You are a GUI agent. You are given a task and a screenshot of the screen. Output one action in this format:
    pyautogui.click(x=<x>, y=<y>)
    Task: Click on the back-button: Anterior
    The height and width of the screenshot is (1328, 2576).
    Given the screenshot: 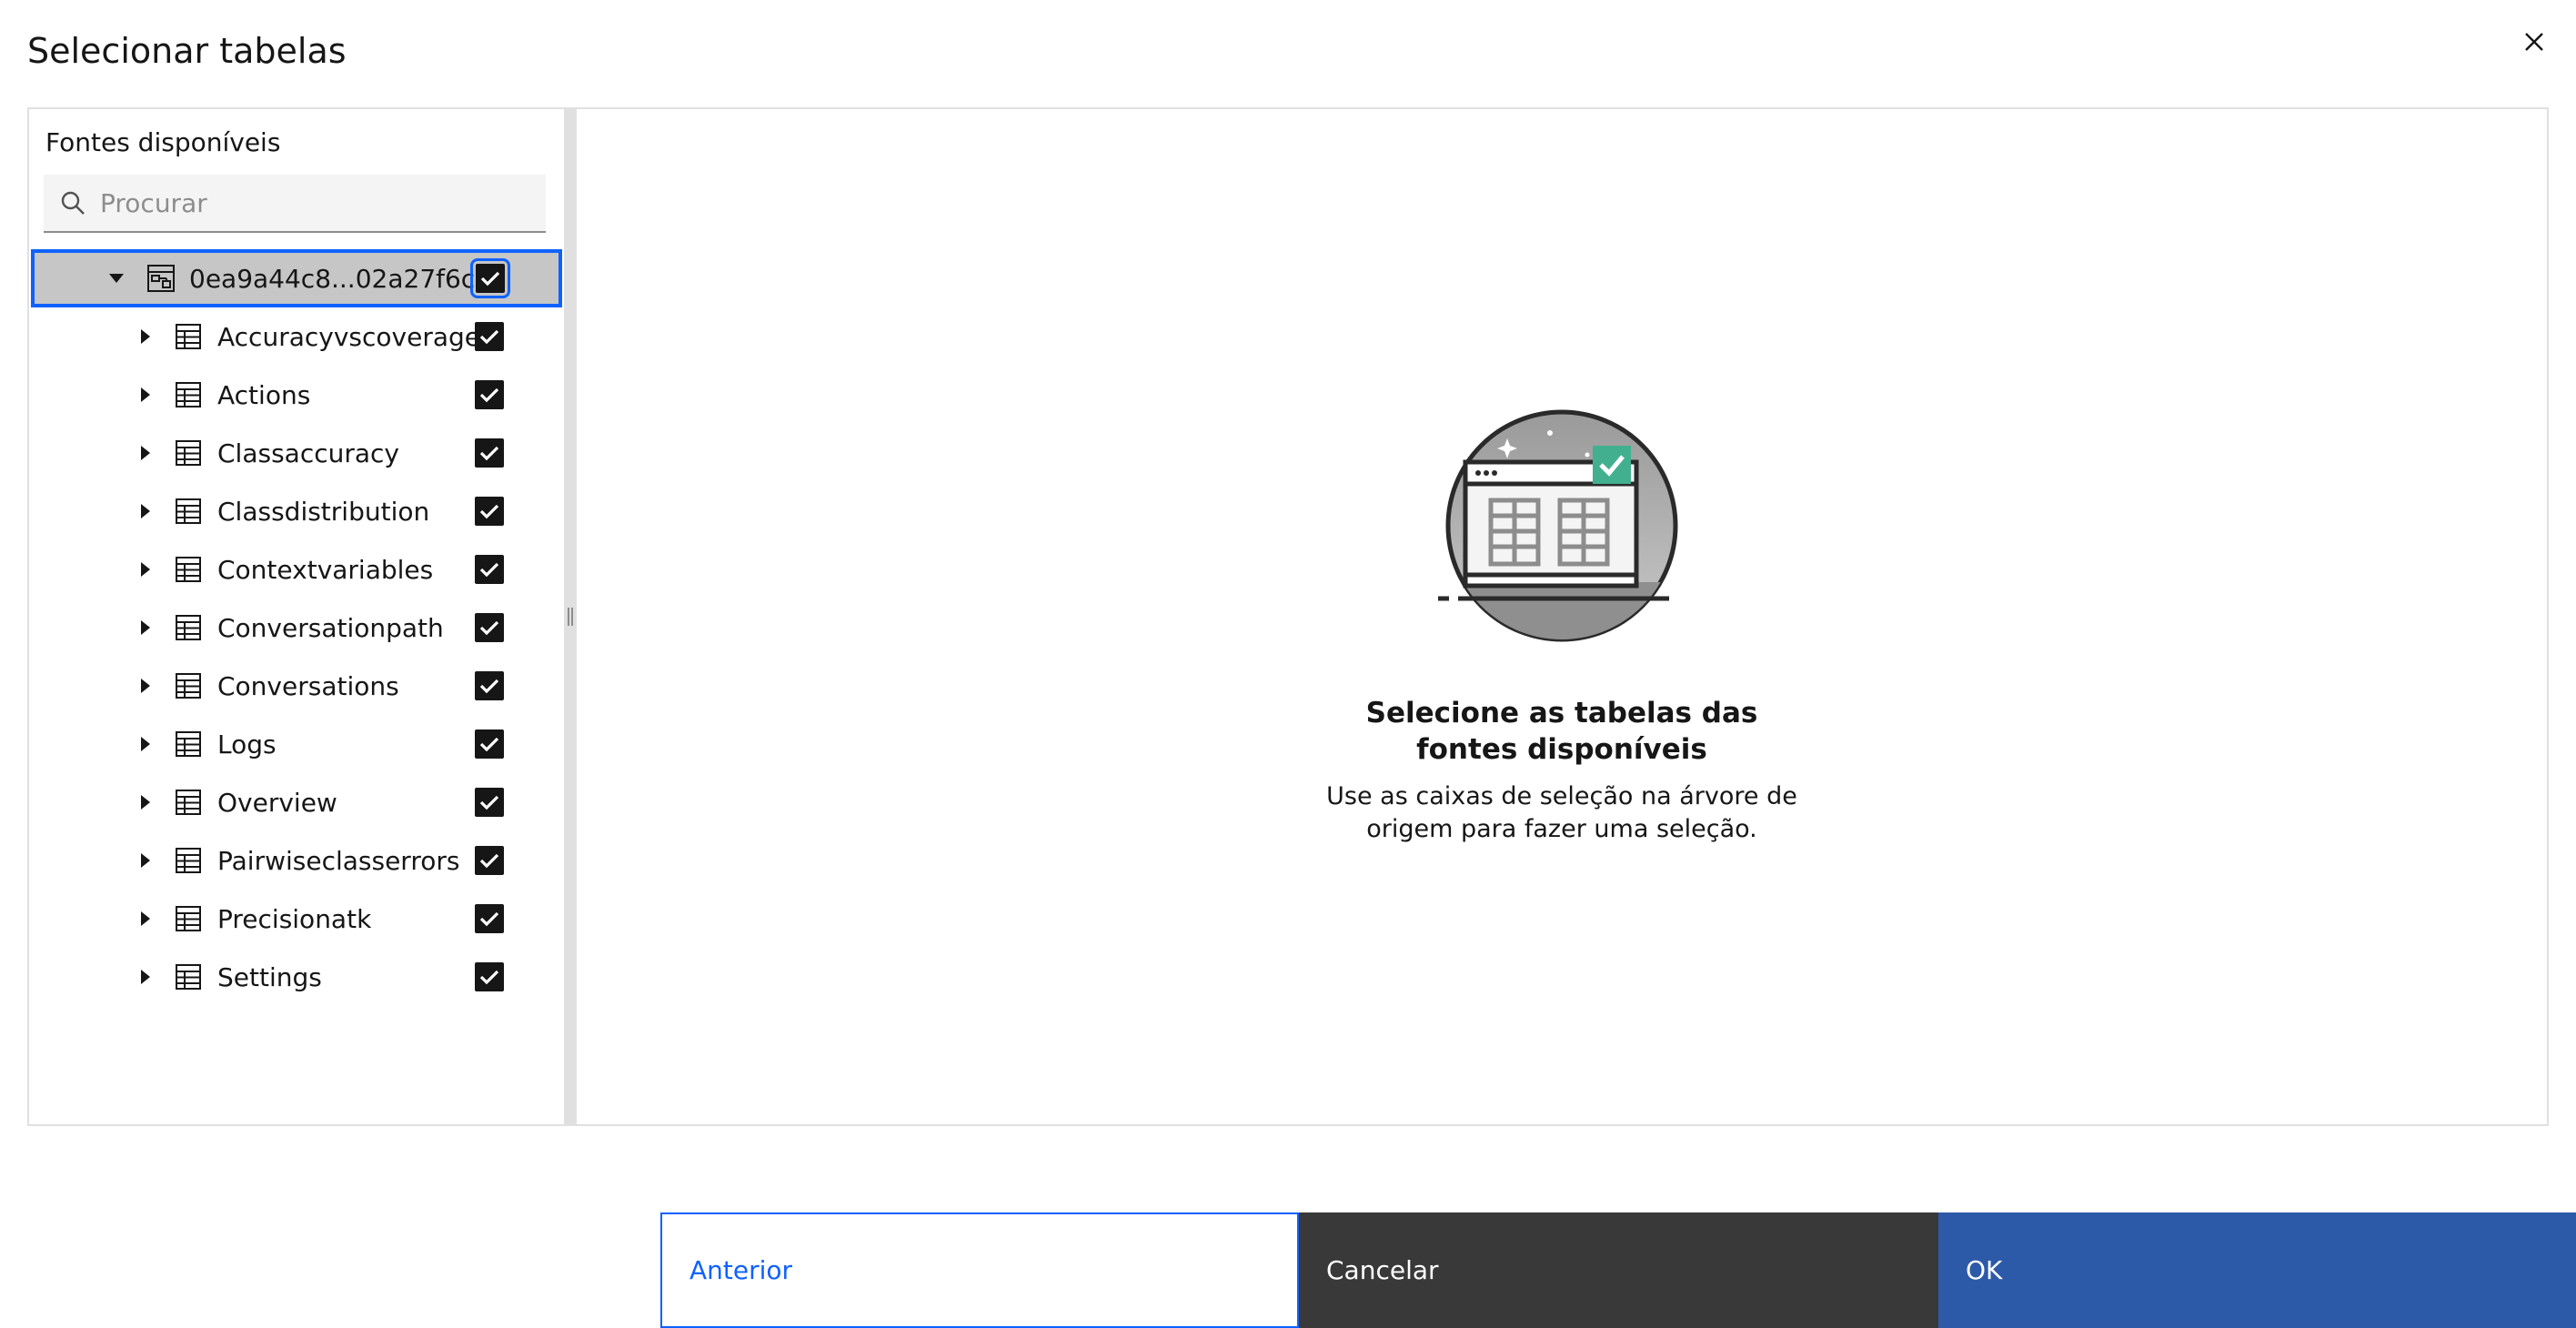 What is the action you would take?
    pyautogui.click(x=979, y=1270)
    